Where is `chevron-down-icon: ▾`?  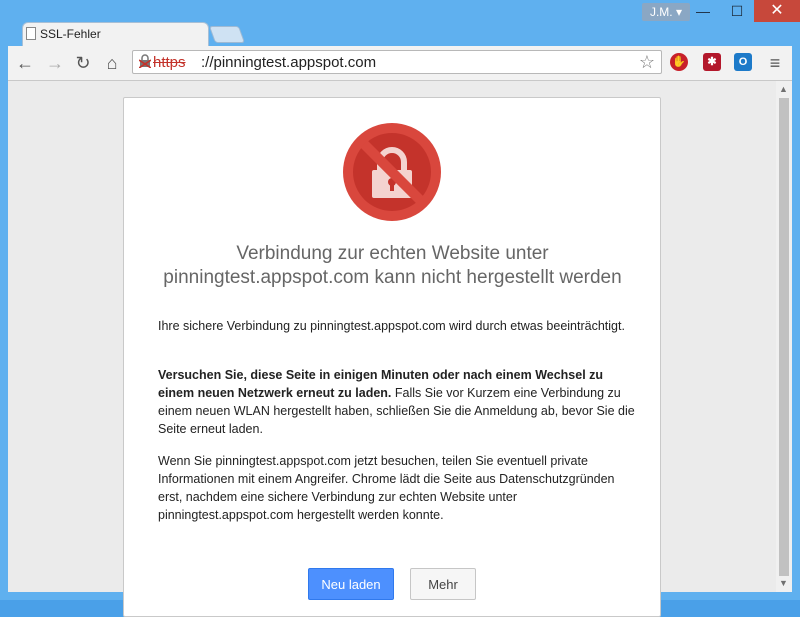
chevron-down-icon: ▾ is located at coordinates (678, 12).